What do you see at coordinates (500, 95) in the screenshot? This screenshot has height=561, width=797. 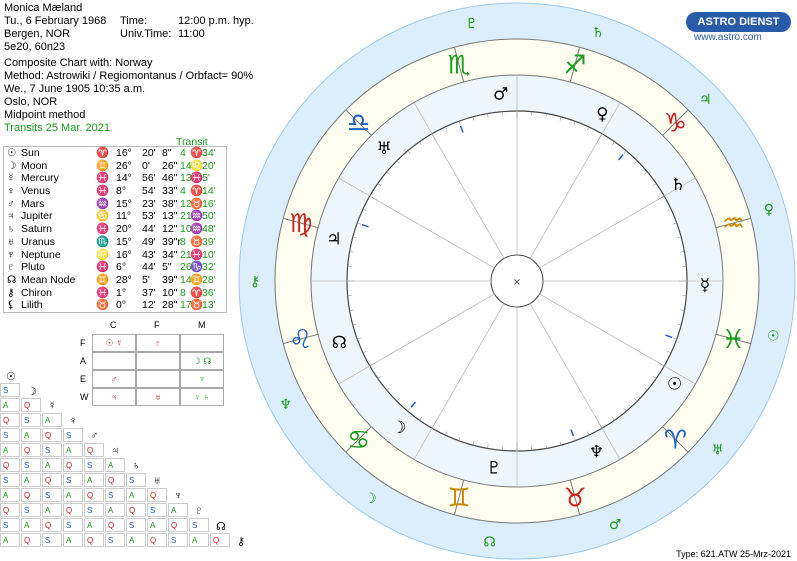 I see `radix-planet-glyph: ♂` at bounding box center [500, 95].